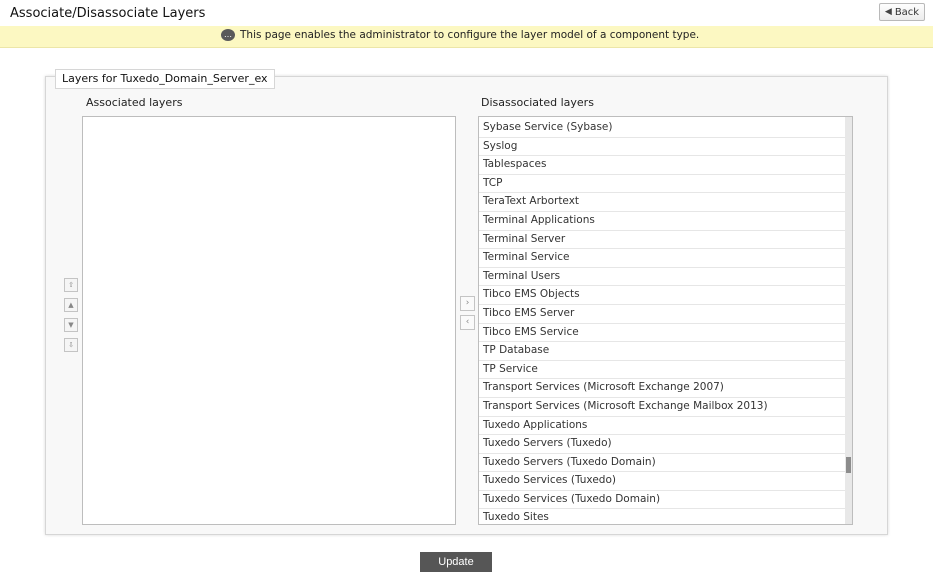  What do you see at coordinates (662, 426) in the screenshot?
I see `list-item: Tuxedo Applications` at bounding box center [662, 426].